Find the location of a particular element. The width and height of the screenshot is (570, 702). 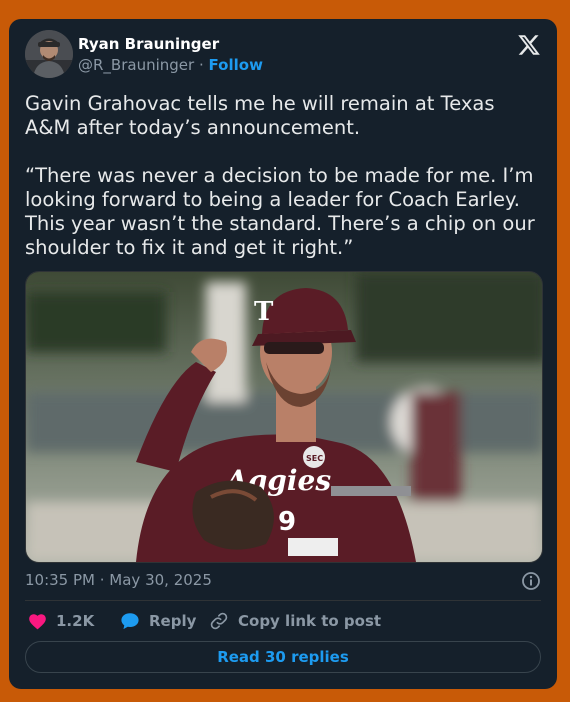

read-replies-button: Read 30 replies is located at coordinates (283, 657).